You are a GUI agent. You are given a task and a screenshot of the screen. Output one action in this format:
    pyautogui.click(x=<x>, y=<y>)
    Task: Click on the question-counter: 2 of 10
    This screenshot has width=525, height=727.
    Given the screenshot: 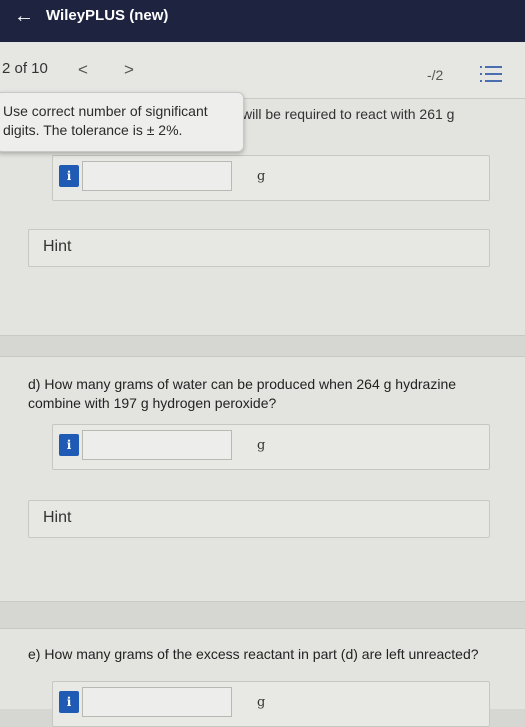 What is the action you would take?
    pyautogui.click(x=25, y=68)
    